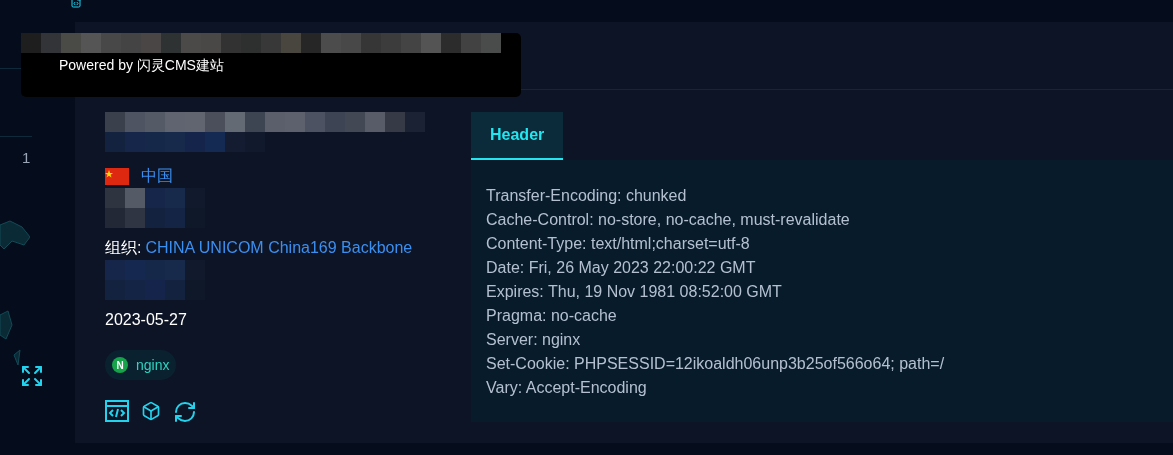  I want to click on header-line: Set-Cookie: PHPSESSID=12ikoaldh06unp3b25of566o64; path=/, so click(716, 364).